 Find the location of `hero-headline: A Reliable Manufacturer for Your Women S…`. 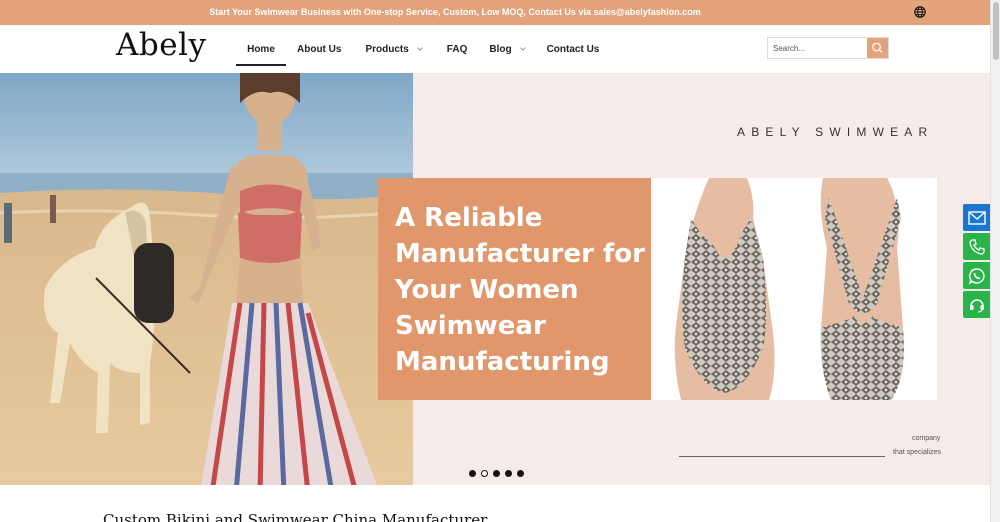

hero-headline: A Reliable Manufacturer for Your Women S… is located at coordinates (520, 290).